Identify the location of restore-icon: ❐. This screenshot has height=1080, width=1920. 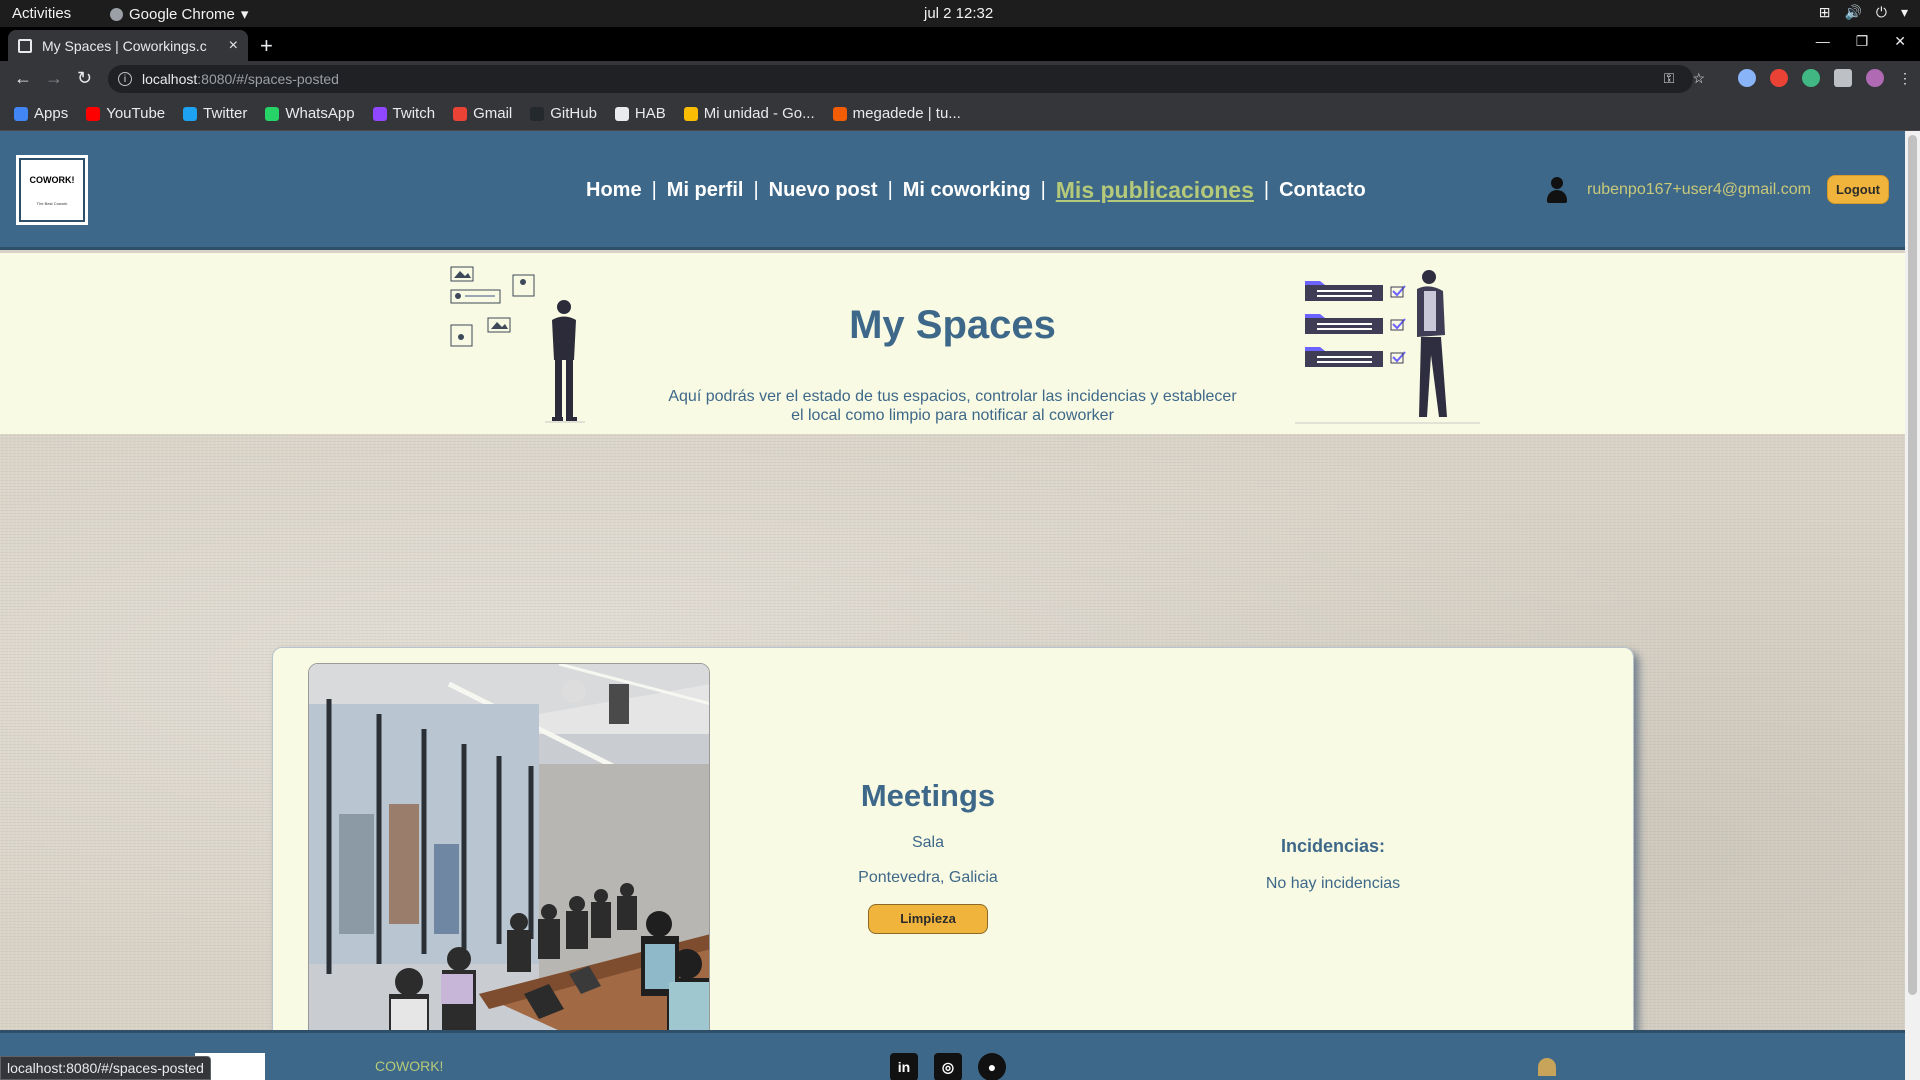
(1862, 41).